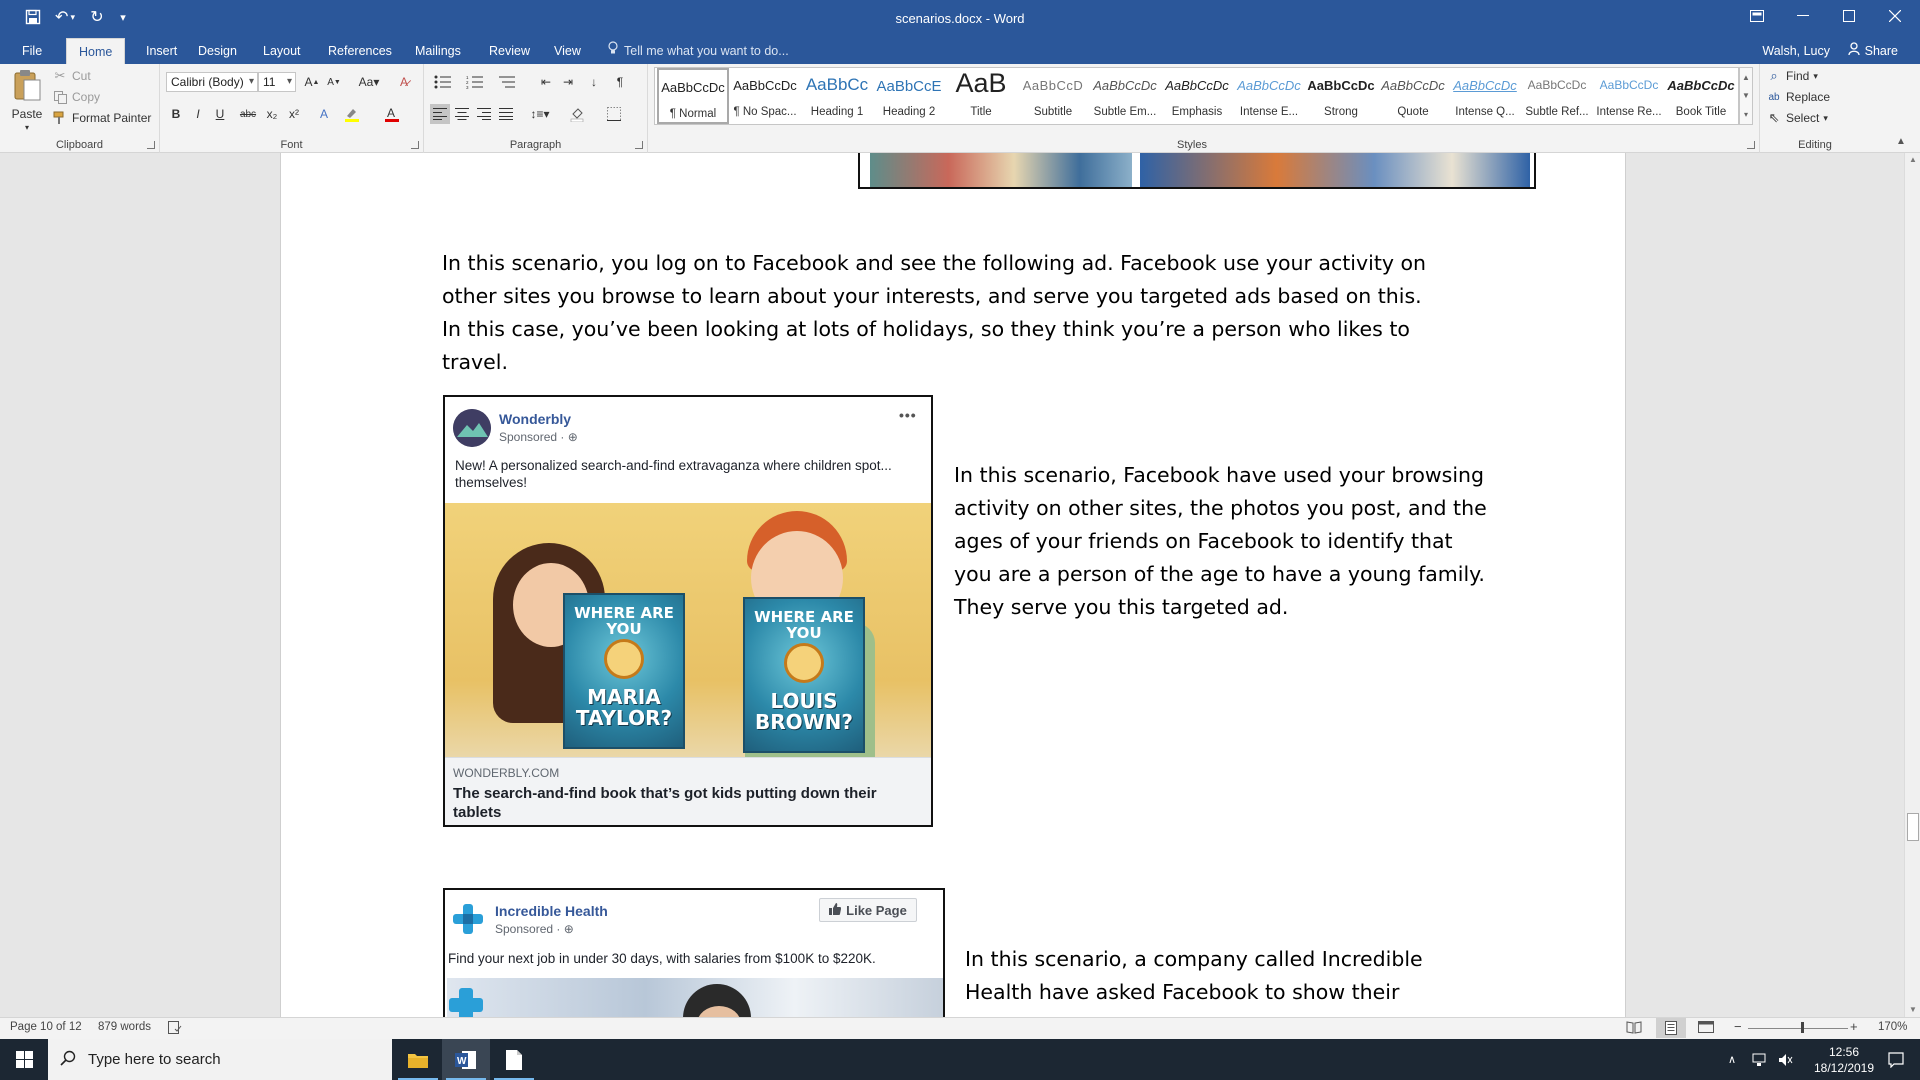  Describe the element at coordinates (1746, 114) in the screenshot. I see `more-styles-icon: ▾` at that location.